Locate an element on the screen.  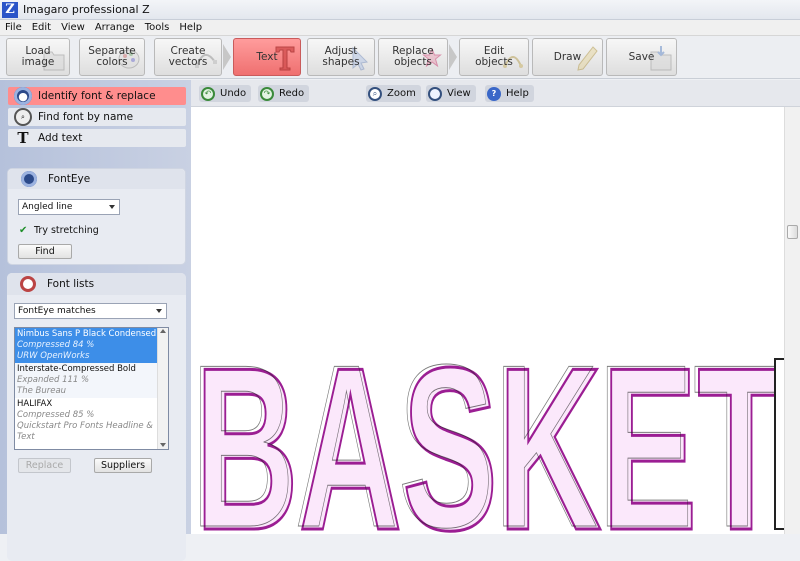
separate-colors-label: Separate colors is located at coordinates (112, 56).